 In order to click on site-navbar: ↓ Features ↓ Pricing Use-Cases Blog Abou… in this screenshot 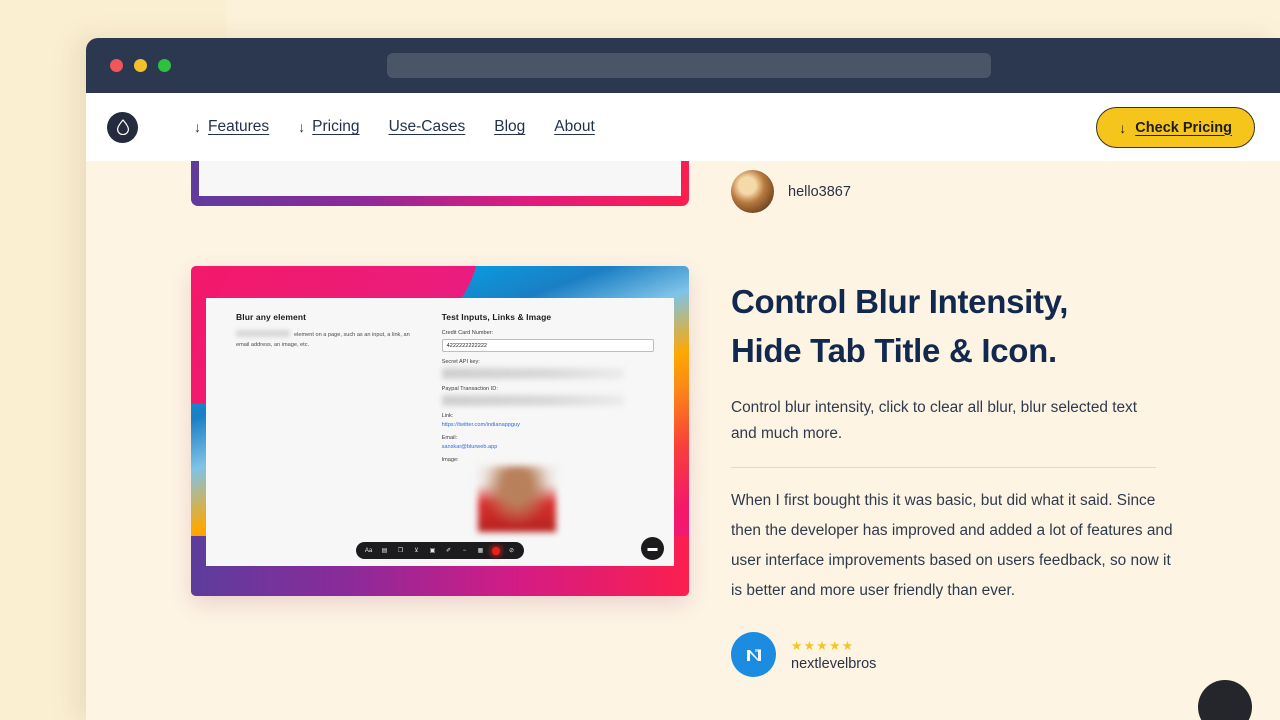, I will do `click(683, 127)`.